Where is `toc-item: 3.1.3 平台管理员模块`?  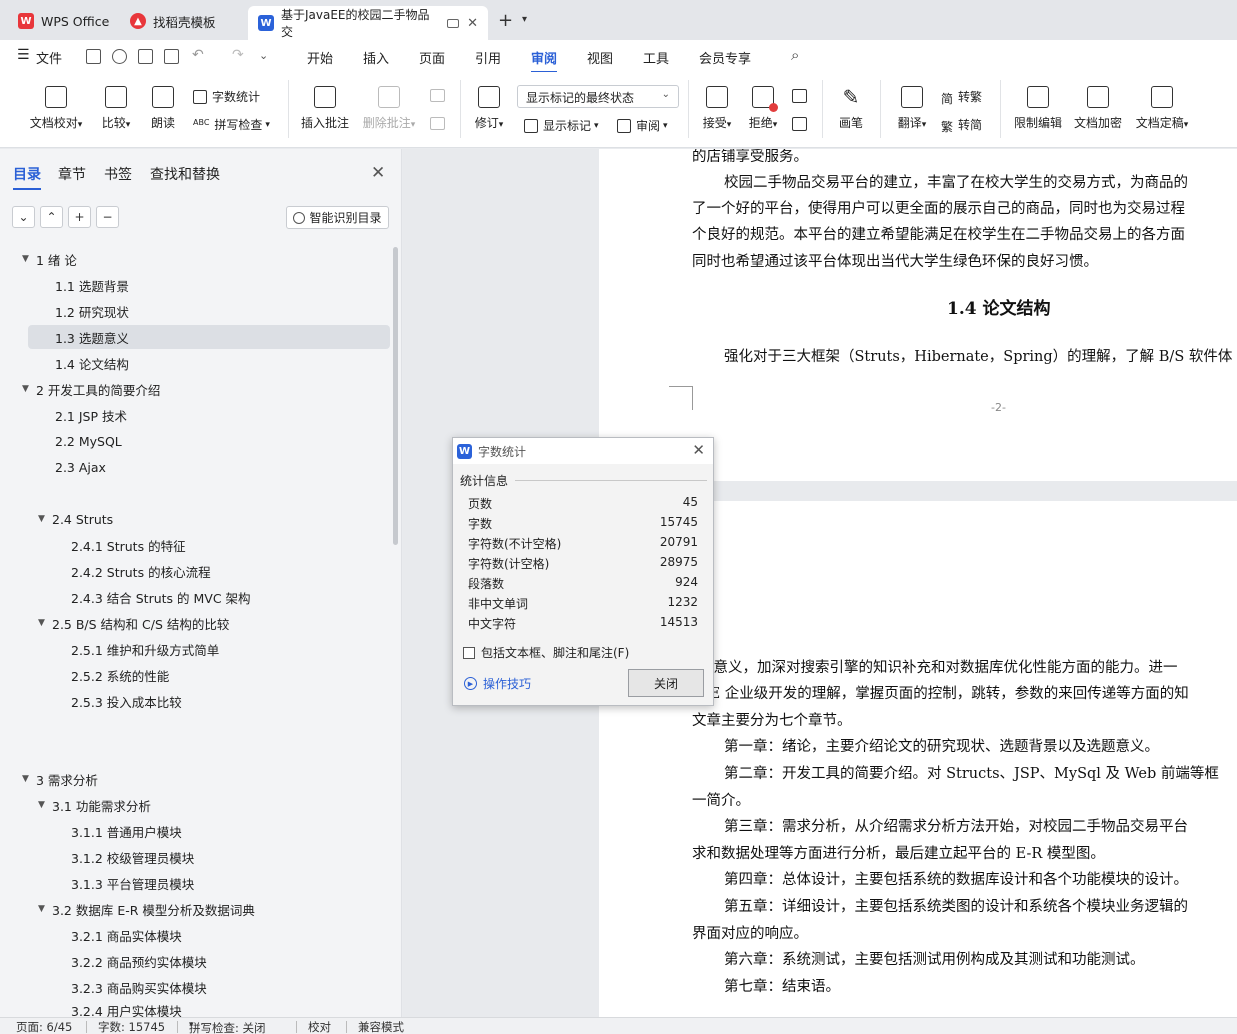
toc-item: 3.1.3 平台管理员模块 is located at coordinates (132, 883).